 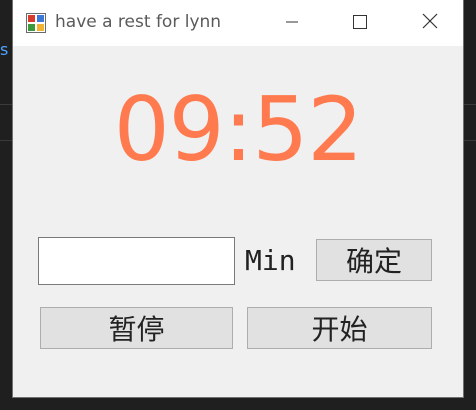 I want to click on close-icon, so click(x=430, y=23).